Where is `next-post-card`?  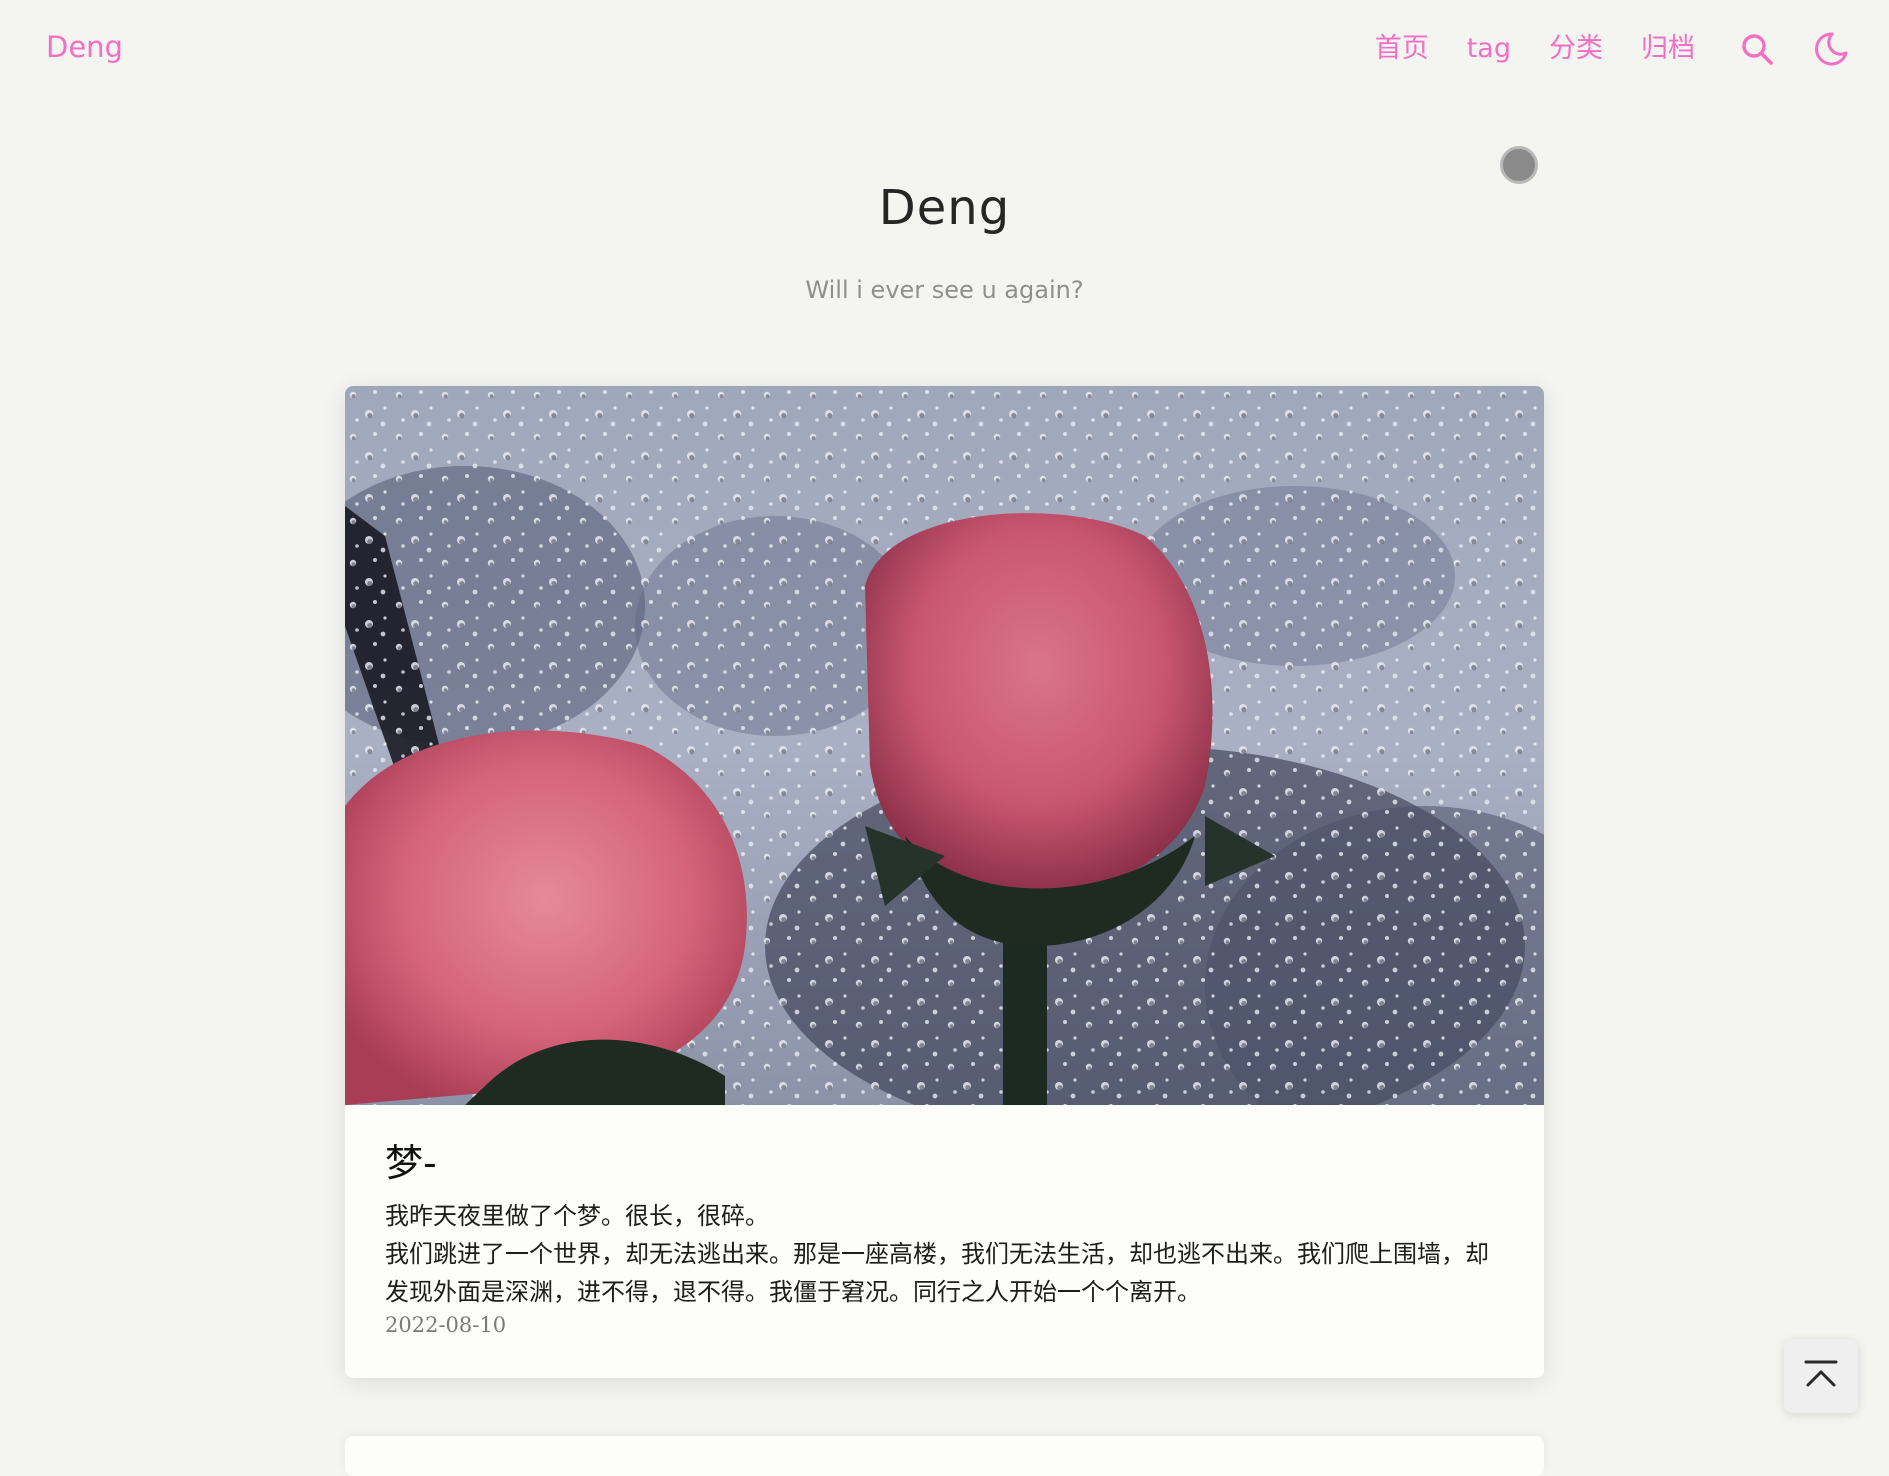 next-post-card is located at coordinates (944, 1456).